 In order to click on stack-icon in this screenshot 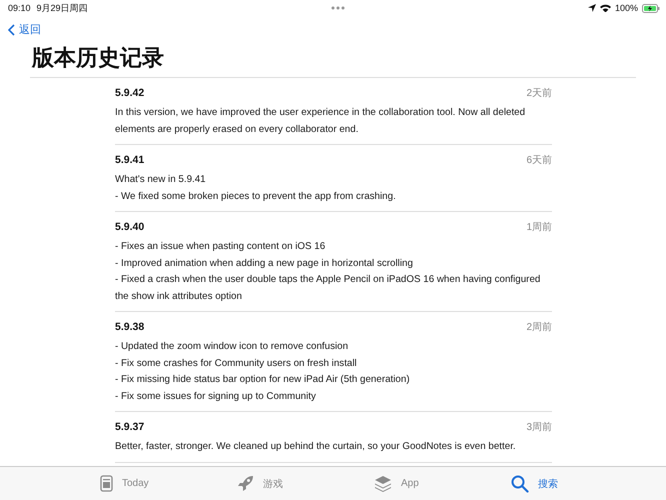, I will do `click(383, 483)`.